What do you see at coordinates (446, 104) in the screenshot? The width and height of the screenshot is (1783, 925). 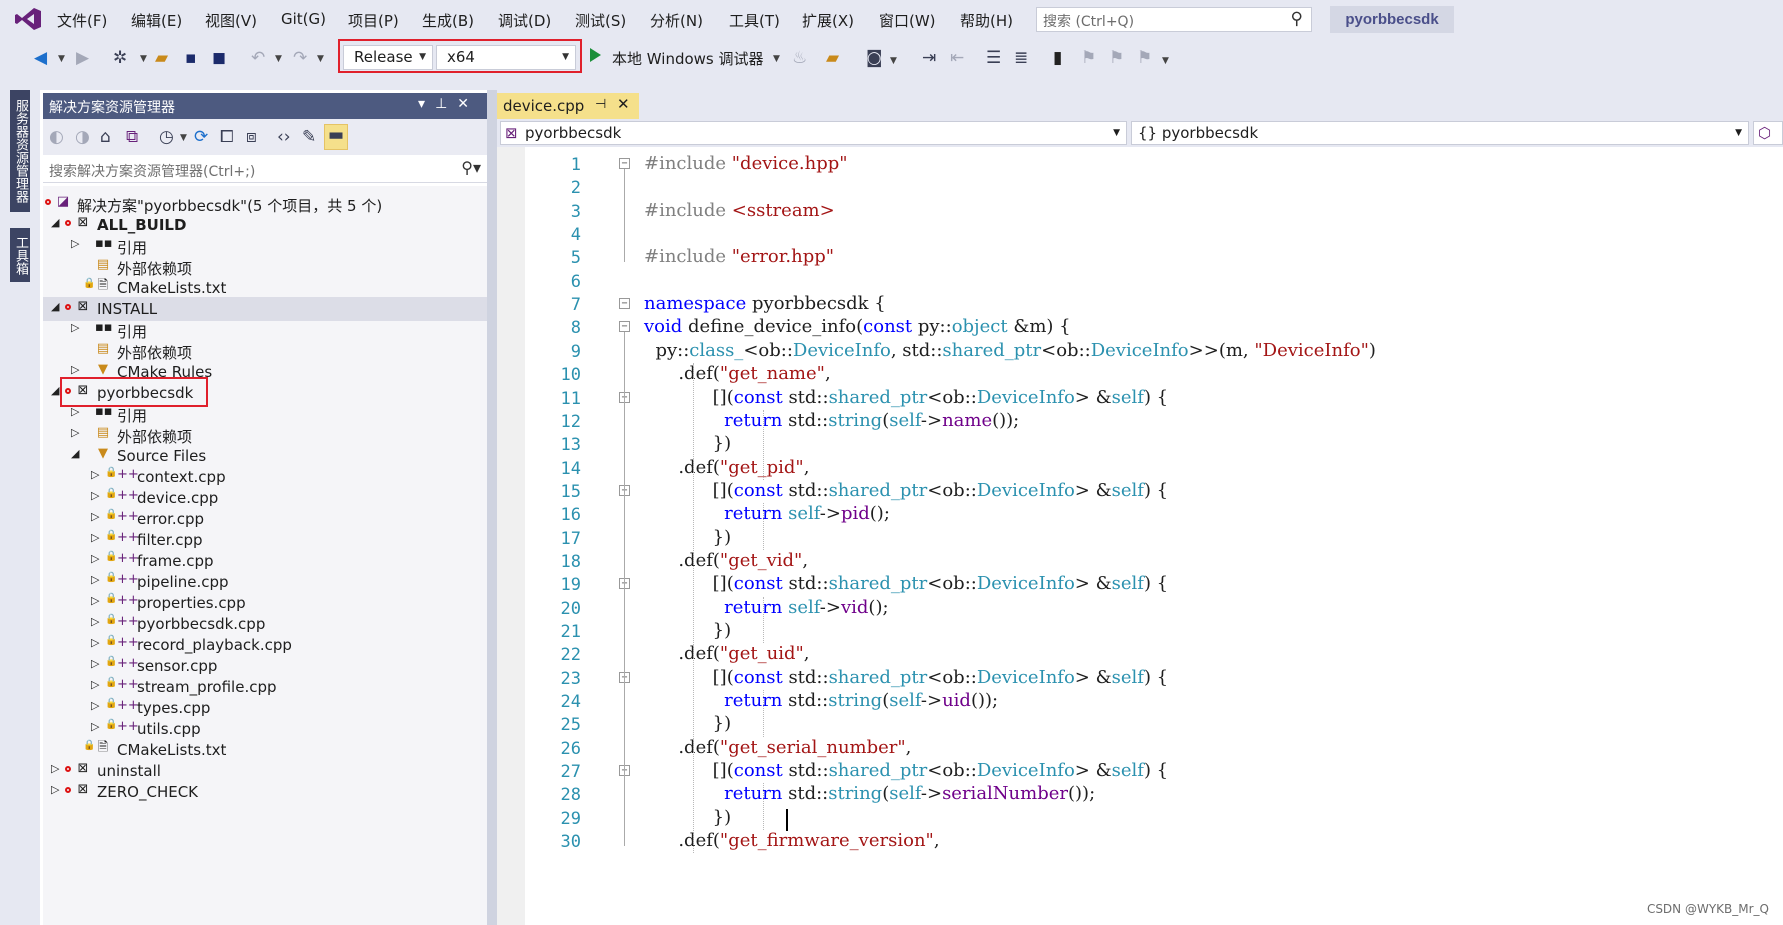 I see `pin-icon: ⊥` at bounding box center [446, 104].